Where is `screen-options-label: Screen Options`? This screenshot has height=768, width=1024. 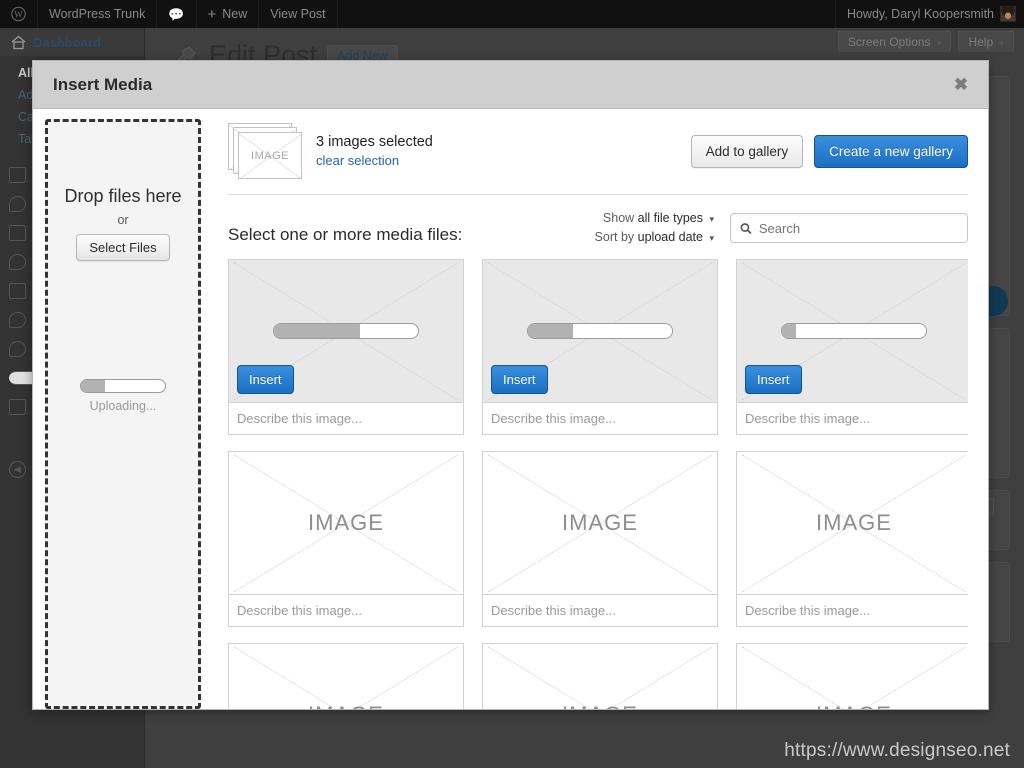
screen-options-label: Screen Options is located at coordinates (889, 42).